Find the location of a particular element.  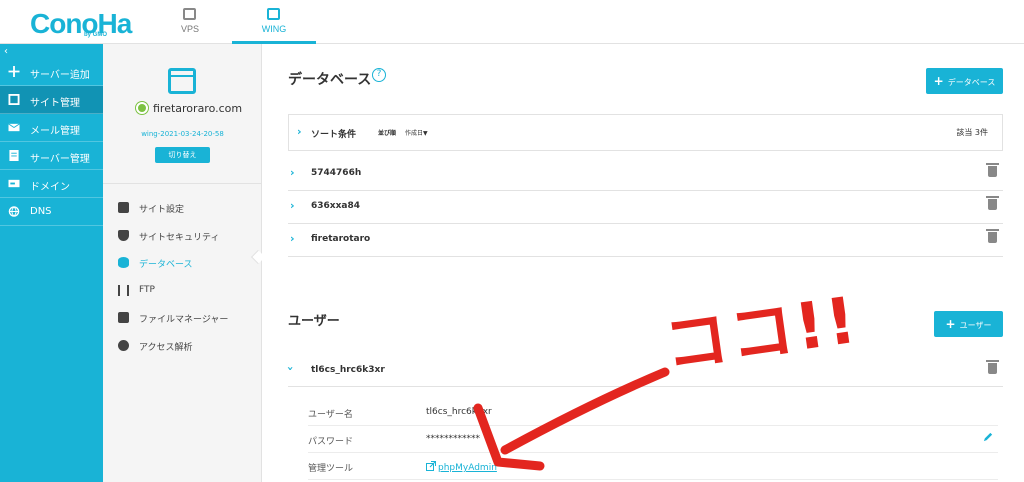

sort-order-select: 作成日▼ is located at coordinates (416, 132).